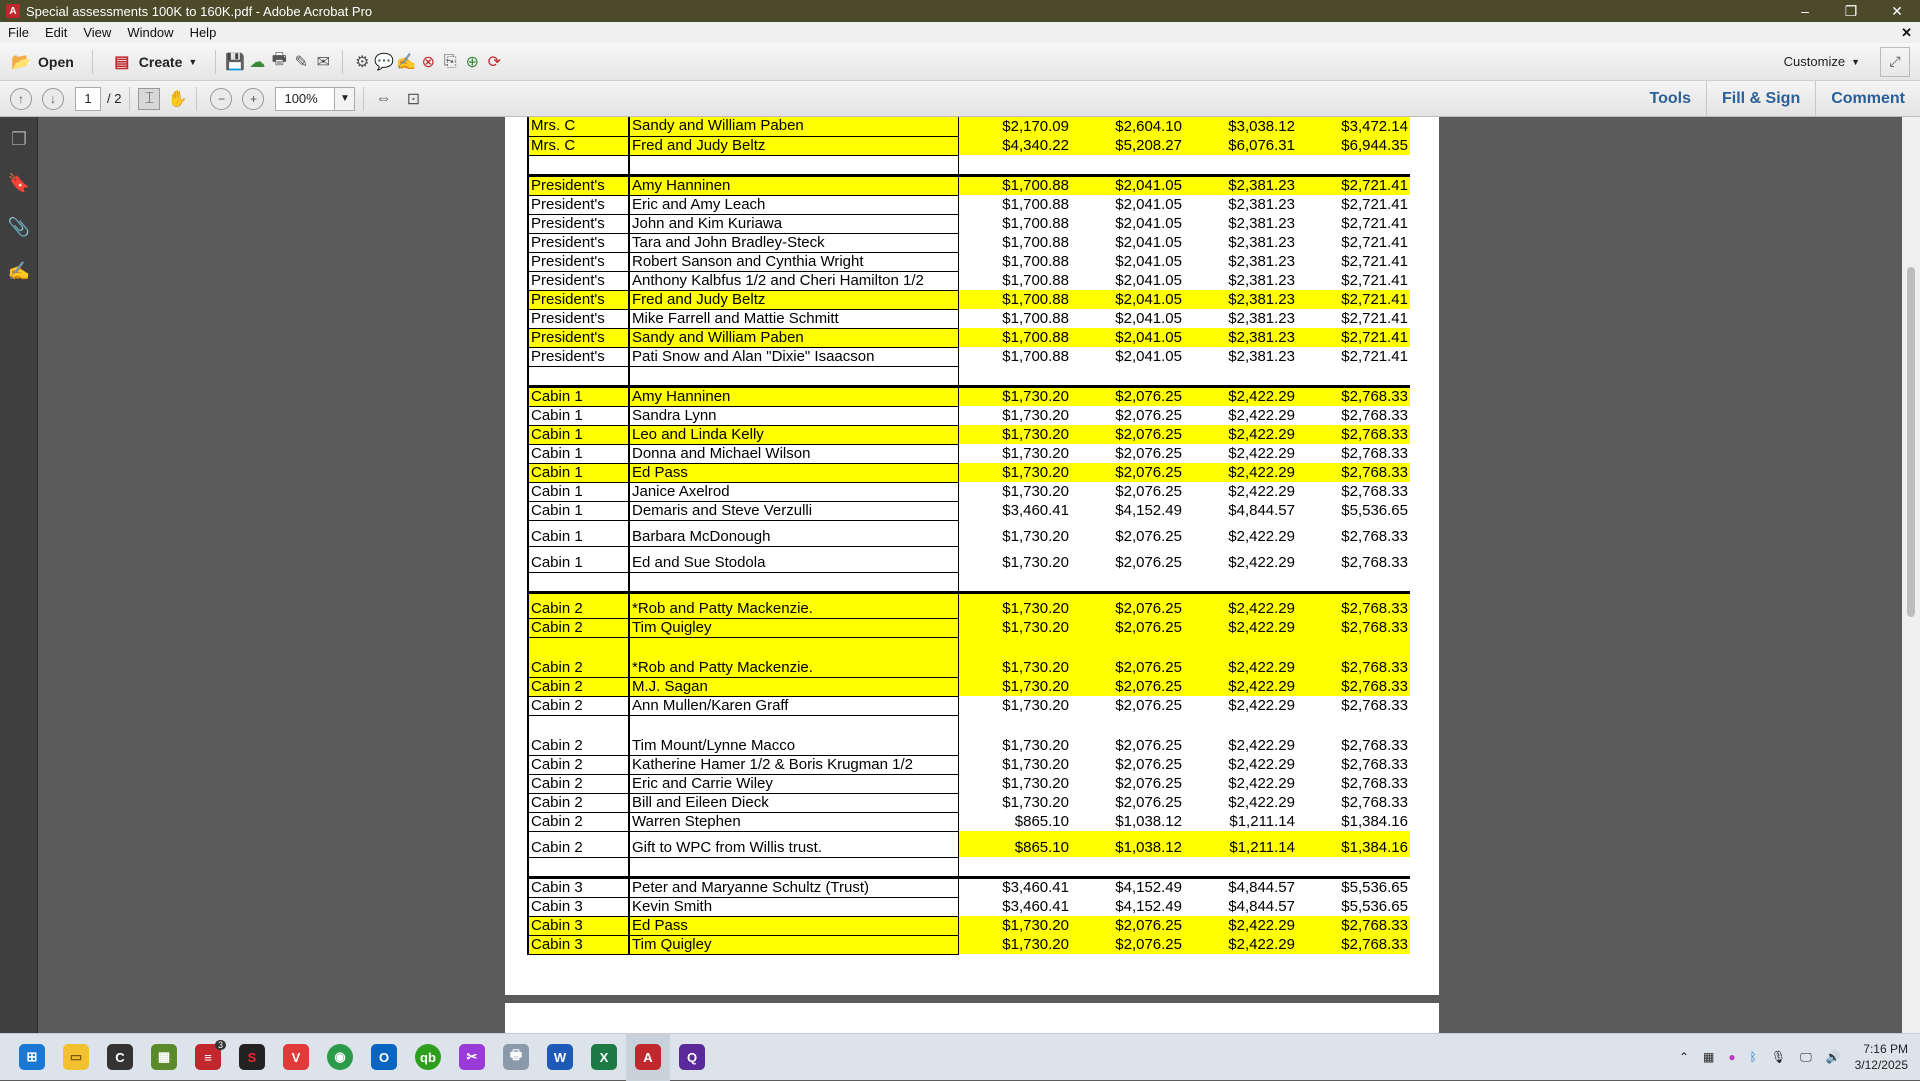 This screenshot has width=1920, height=1081. Describe the element at coordinates (301, 62) in the screenshot. I see `edit-icon: ✎` at that location.